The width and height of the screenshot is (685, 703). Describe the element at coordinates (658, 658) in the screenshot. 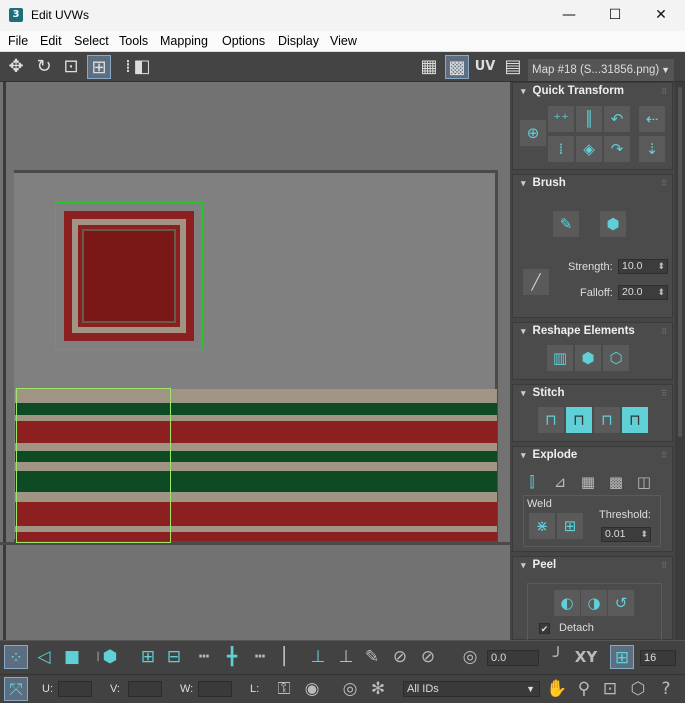

I see `grid-size-field: 16` at that location.